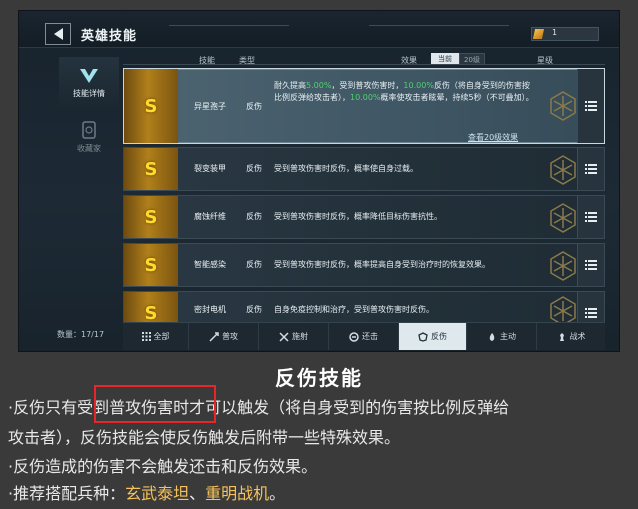  Describe the element at coordinates (439, 336) in the screenshot. I see `tab-label: 反伤` at that location.